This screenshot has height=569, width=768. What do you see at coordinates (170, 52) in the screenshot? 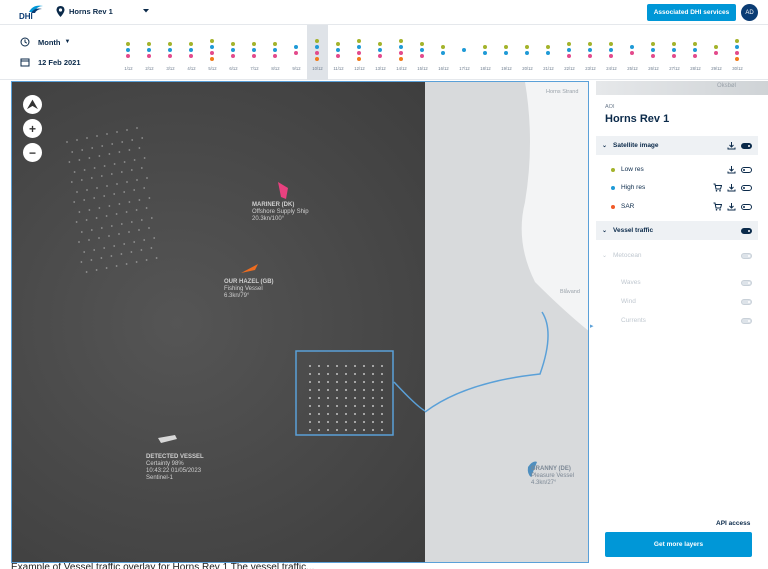
I see `timeline-day: 3/12` at bounding box center [170, 52].